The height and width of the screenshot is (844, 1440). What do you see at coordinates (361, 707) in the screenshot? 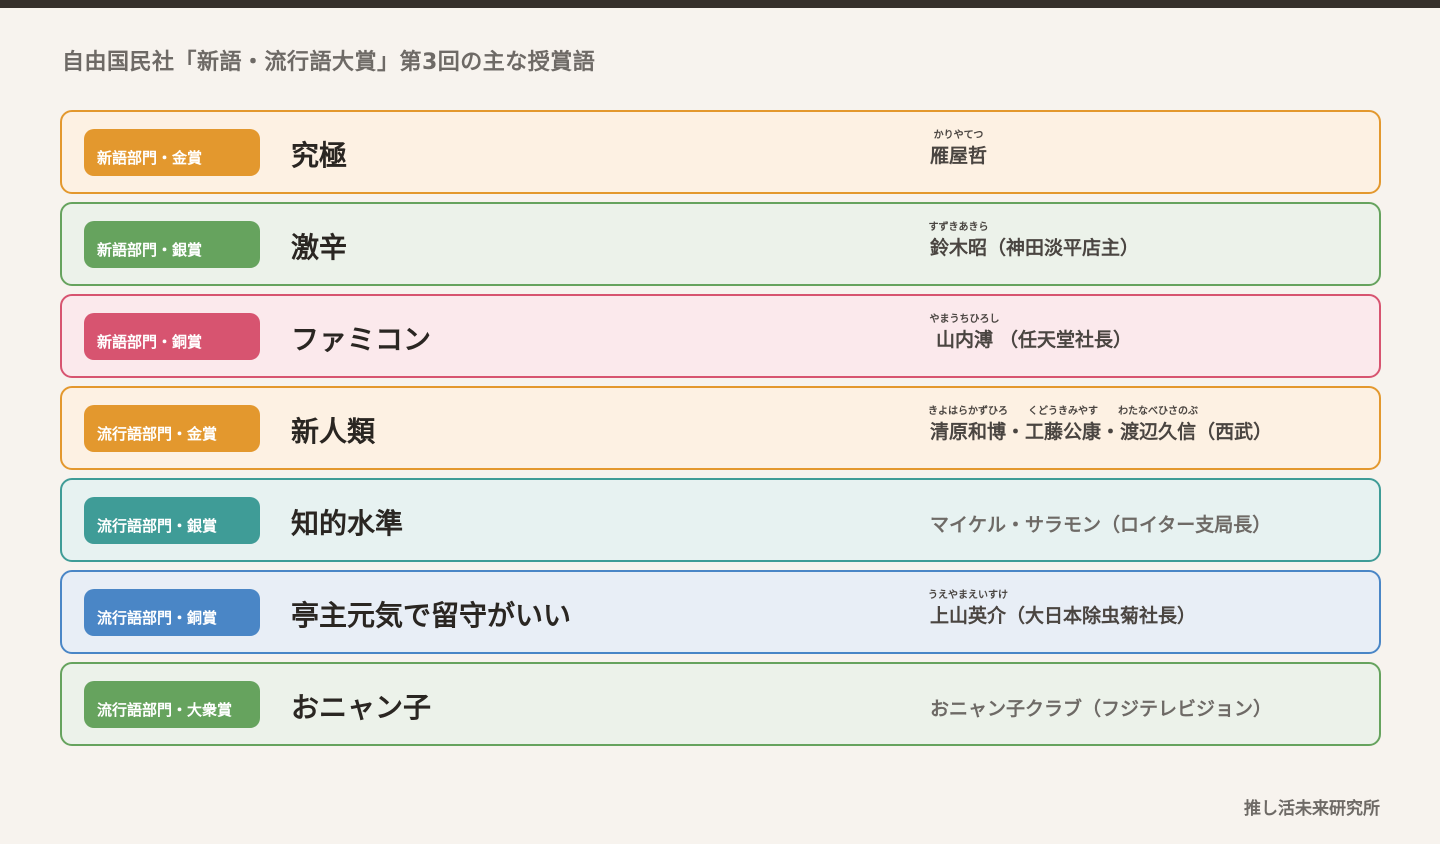
I see `award-word: おニャン子` at bounding box center [361, 707].